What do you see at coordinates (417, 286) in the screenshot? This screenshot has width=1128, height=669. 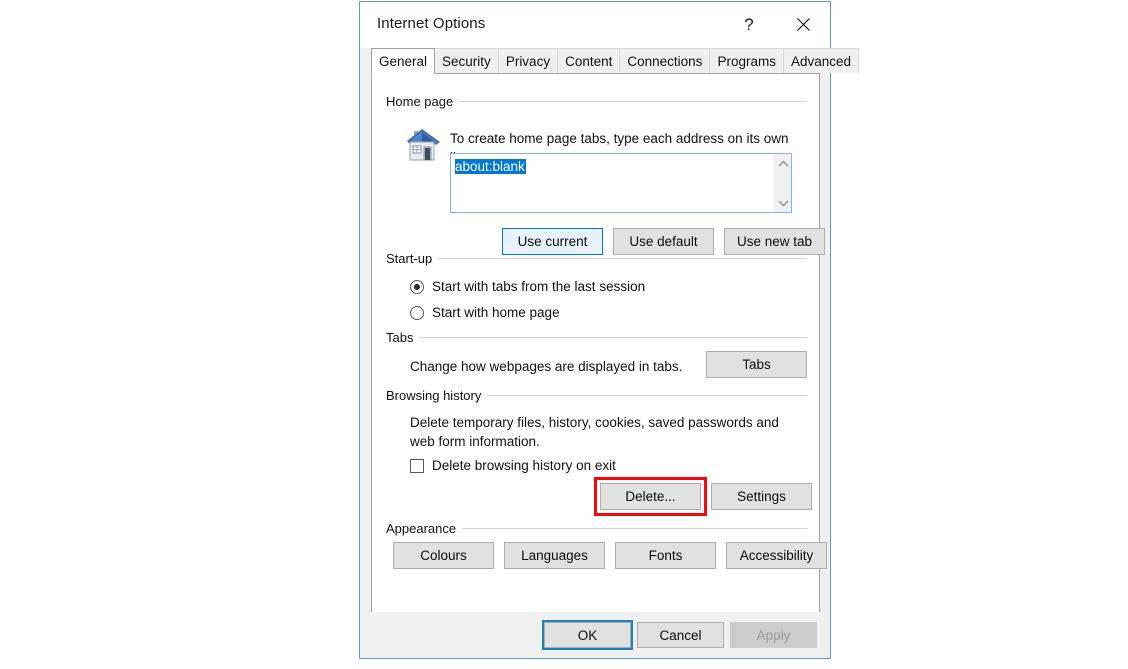 I see `radio-icon-selected` at bounding box center [417, 286].